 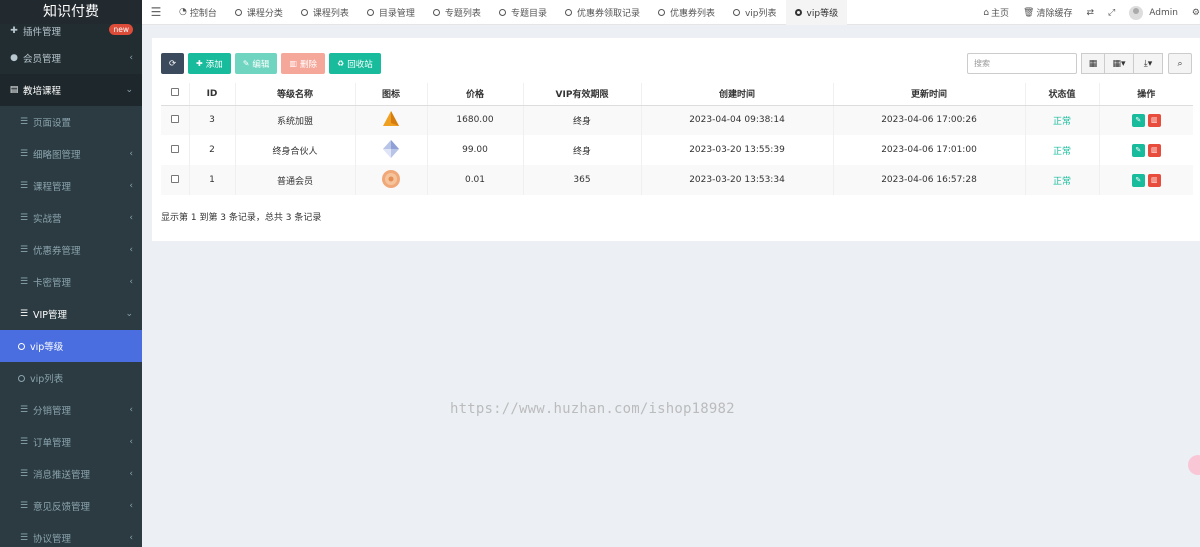 I want to click on columns-dropdown: ▦▾, so click(x=1119, y=63).